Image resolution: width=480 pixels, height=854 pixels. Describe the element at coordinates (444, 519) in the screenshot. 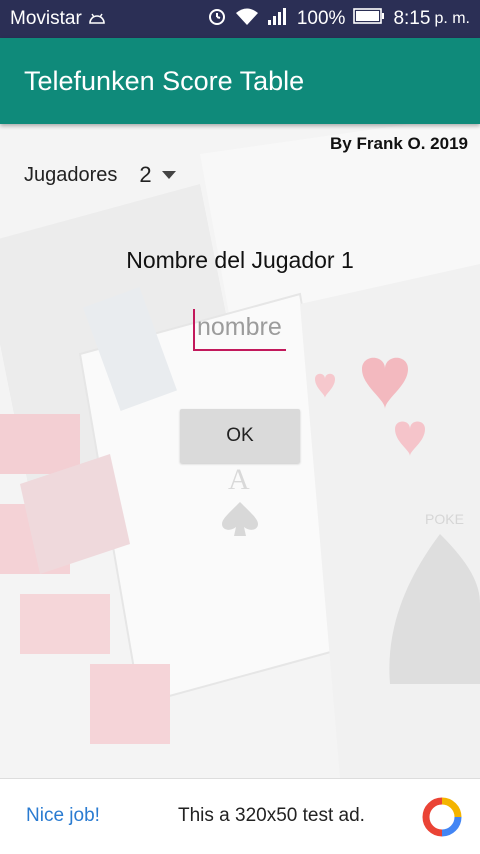

I see `svg-text: POKE` at that location.